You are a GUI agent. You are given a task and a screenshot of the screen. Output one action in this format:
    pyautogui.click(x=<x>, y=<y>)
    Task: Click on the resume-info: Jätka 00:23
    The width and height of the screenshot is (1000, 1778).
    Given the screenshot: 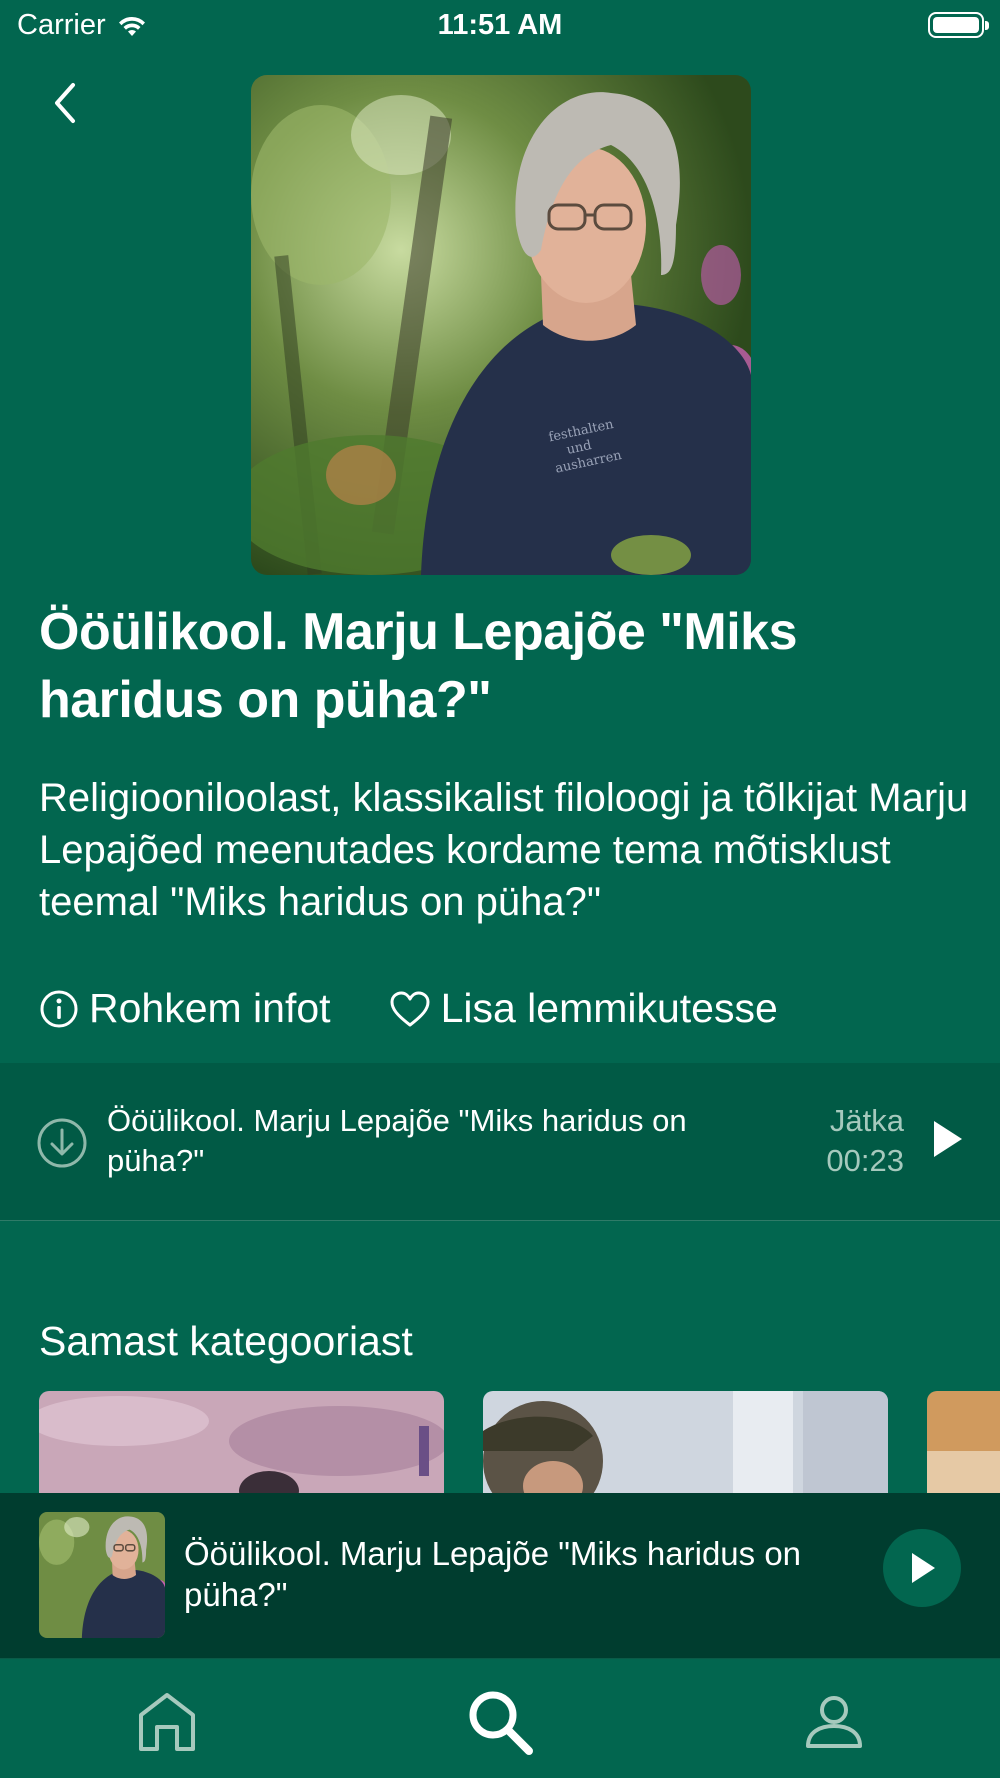 What is the action you would take?
    pyautogui.click(x=865, y=1141)
    